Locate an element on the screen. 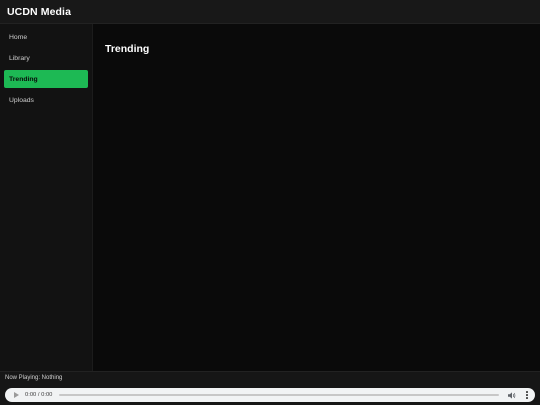  player-footer: Now Playing: Nothing 0:00 / 0:00 is located at coordinates (270, 388).